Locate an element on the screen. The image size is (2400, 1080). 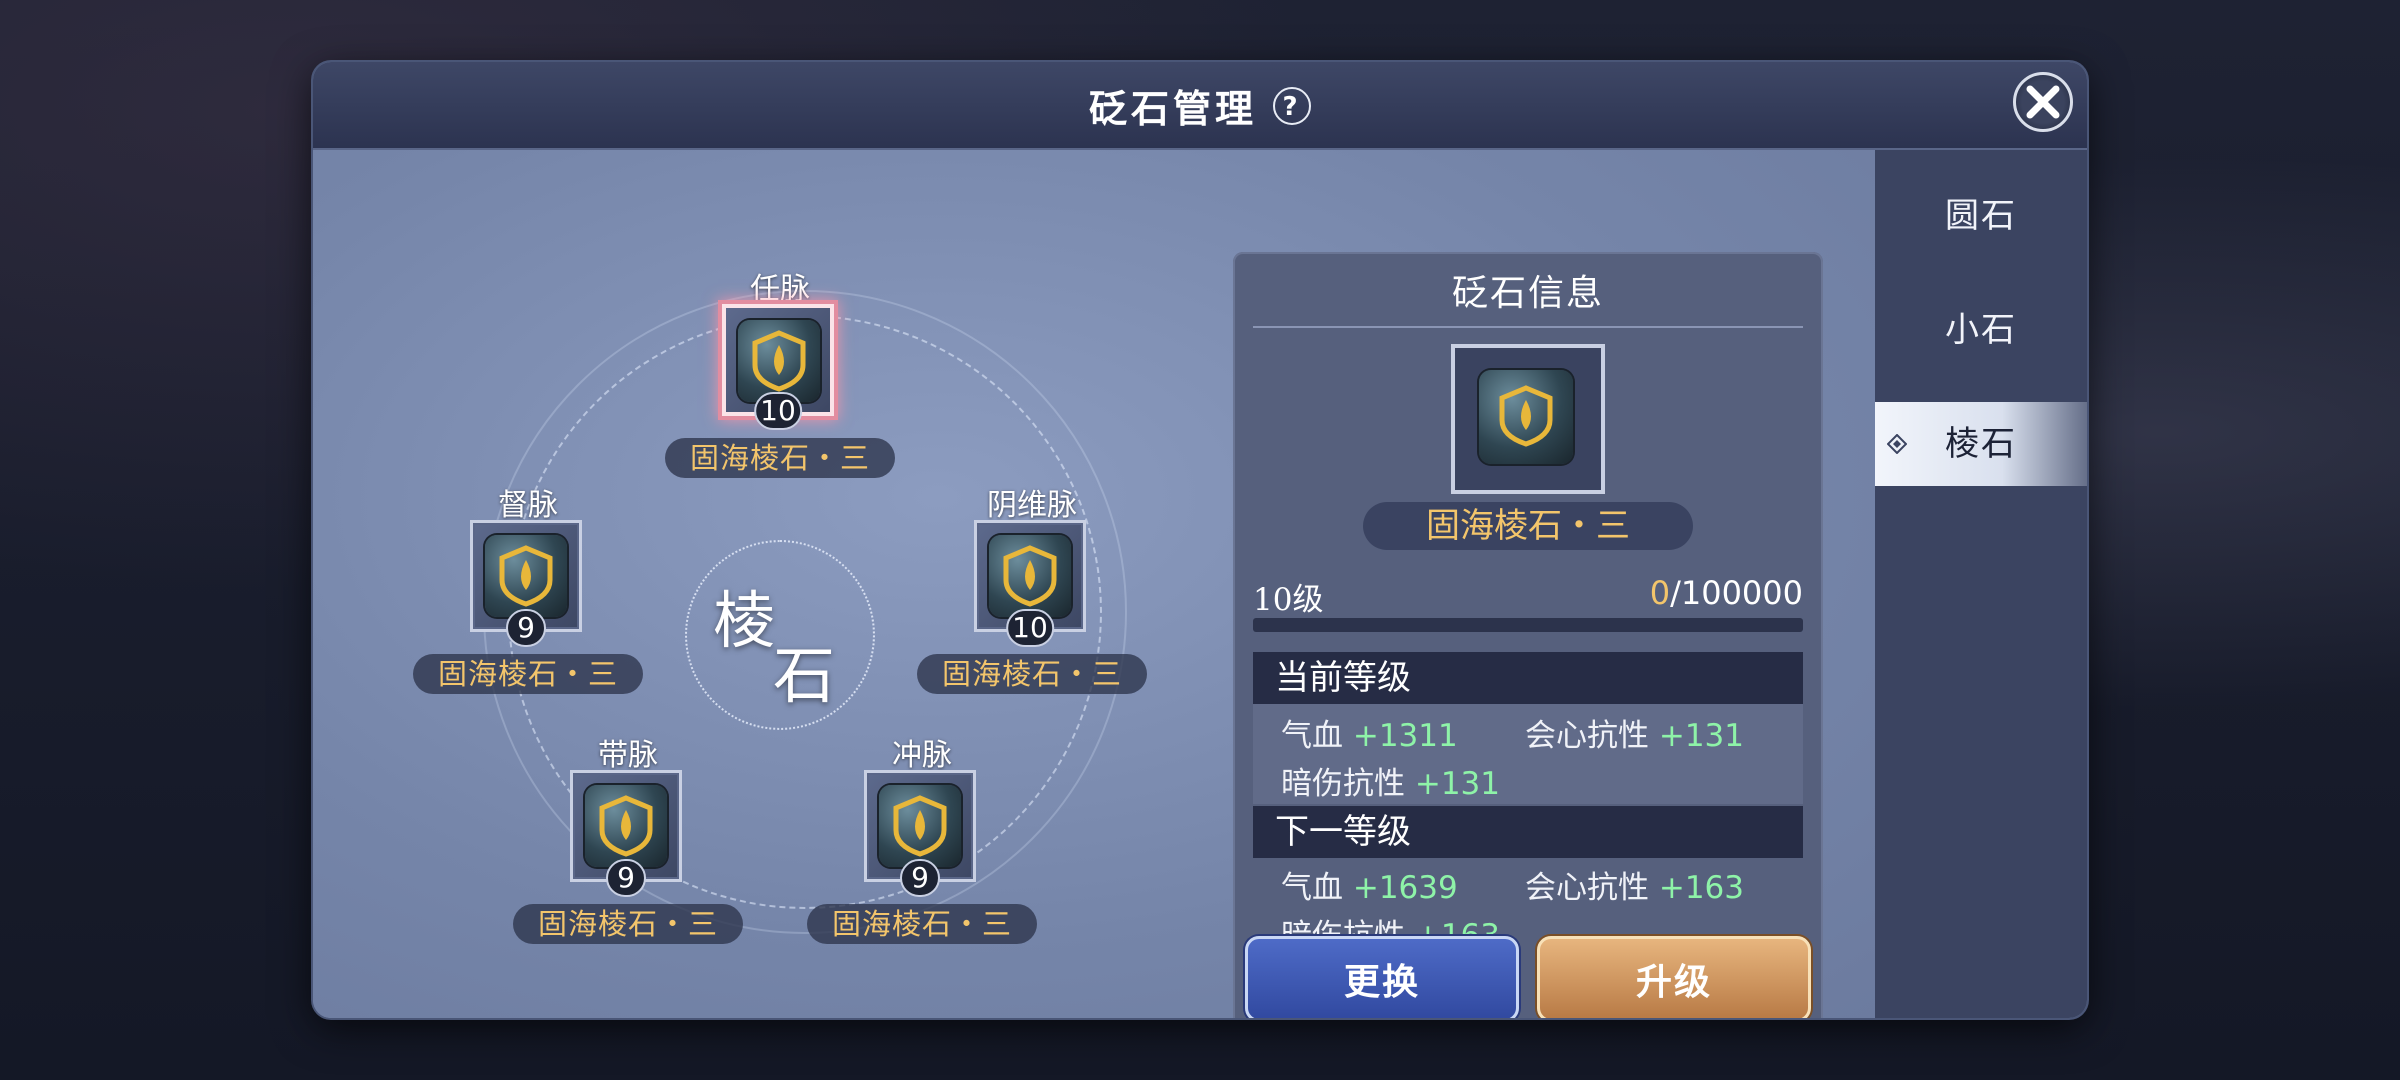
info-title: 砭石信息 is located at coordinates (1527, 293).